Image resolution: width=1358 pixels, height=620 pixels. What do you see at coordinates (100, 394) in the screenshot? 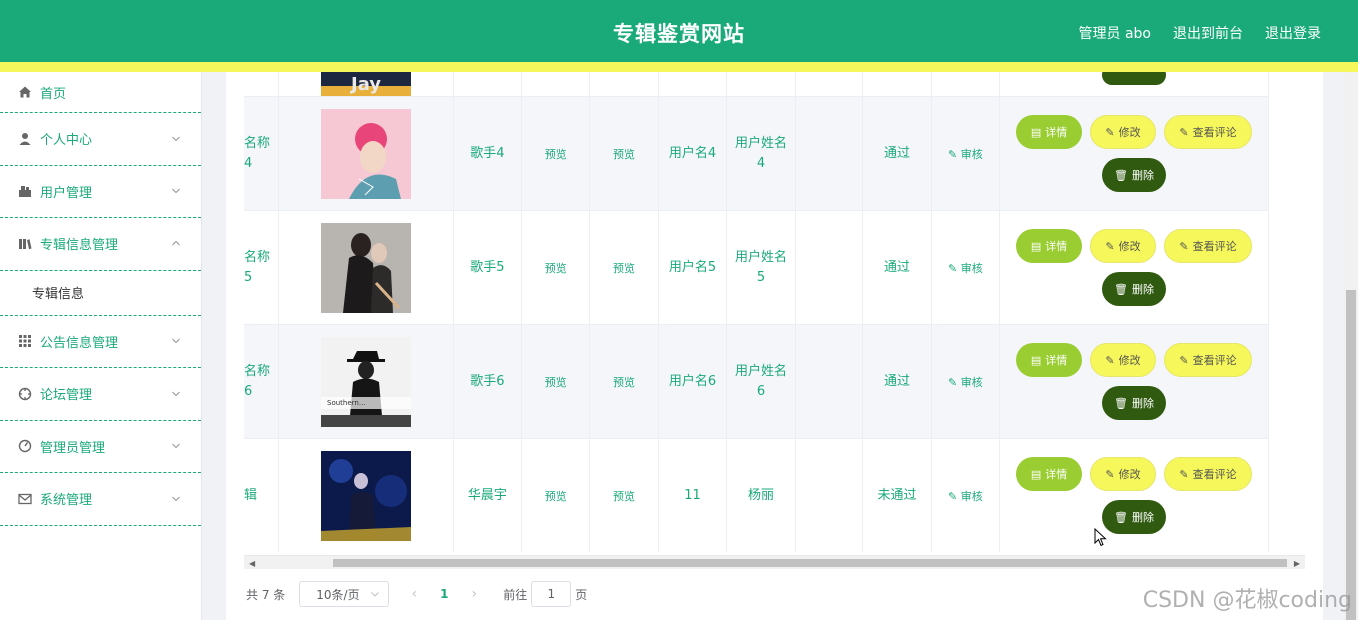
I see `sidebar-item-forum-management: 论坛管理` at bounding box center [100, 394].